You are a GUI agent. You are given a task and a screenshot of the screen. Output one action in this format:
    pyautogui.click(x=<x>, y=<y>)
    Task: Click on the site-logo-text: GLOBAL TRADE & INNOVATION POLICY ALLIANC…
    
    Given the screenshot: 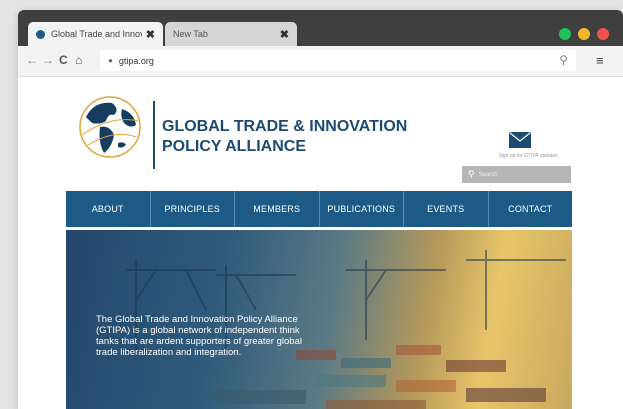 What is the action you would take?
    pyautogui.click(x=284, y=137)
    